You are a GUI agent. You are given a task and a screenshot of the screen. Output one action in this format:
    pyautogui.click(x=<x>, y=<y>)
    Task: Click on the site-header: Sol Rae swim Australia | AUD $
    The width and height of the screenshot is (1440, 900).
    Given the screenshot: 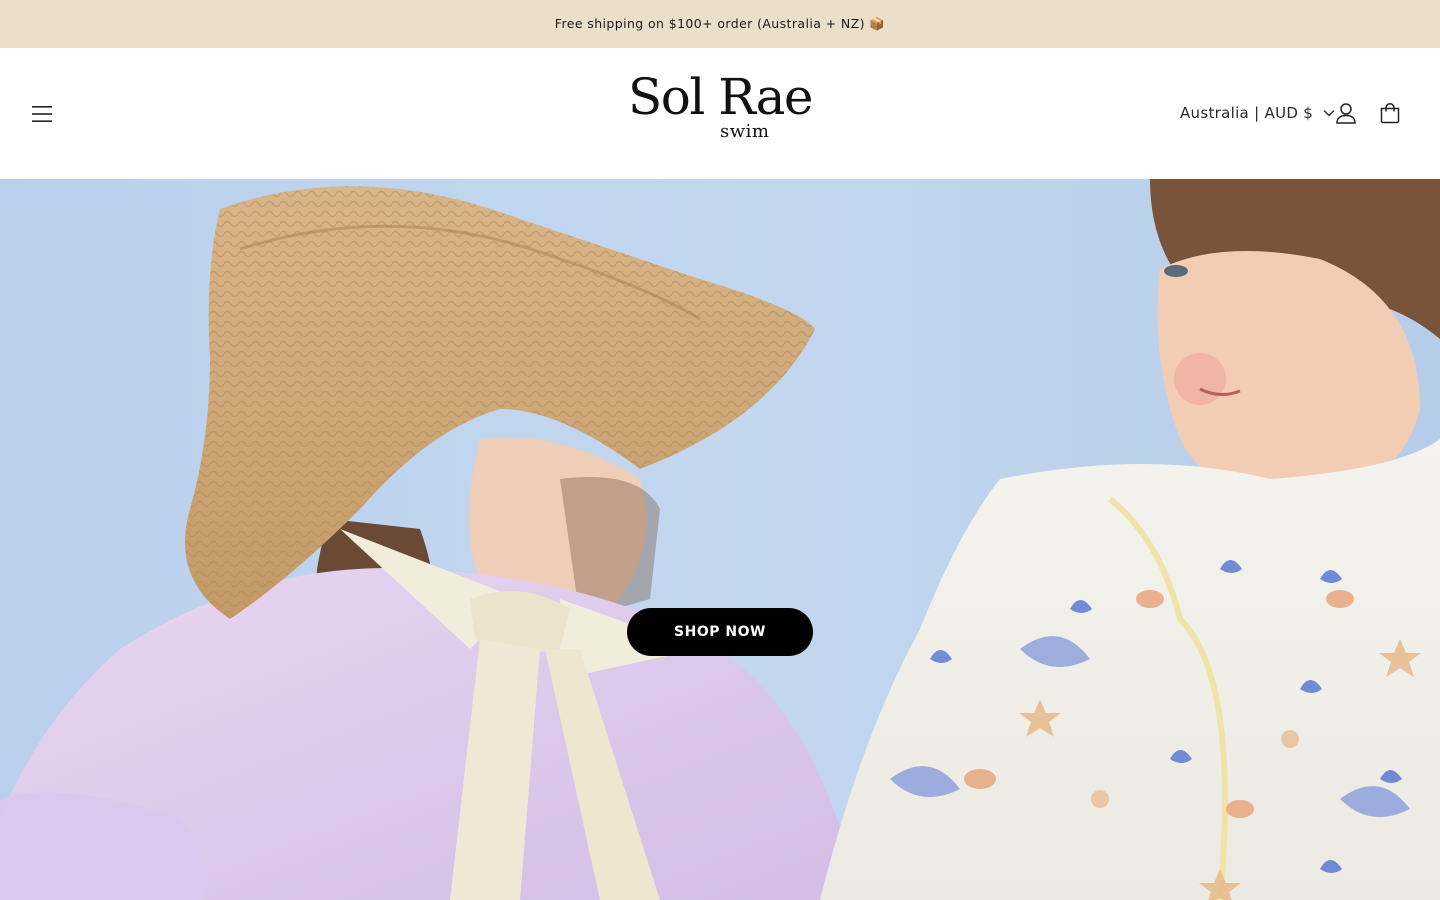 What is the action you would take?
    pyautogui.click(x=720, y=113)
    